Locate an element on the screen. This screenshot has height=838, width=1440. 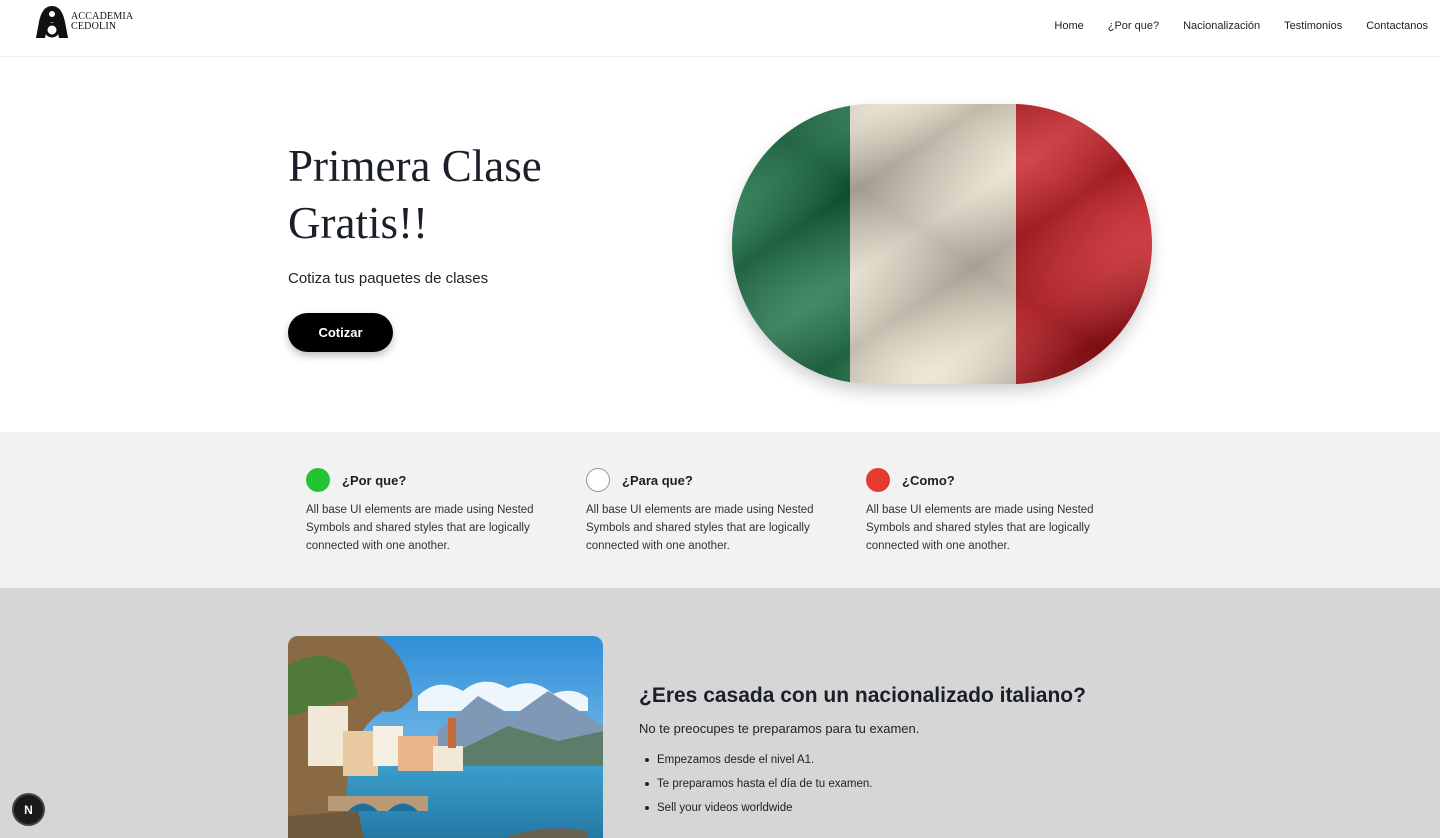
nextjs-dev-badge: N is located at coordinates (28, 809).